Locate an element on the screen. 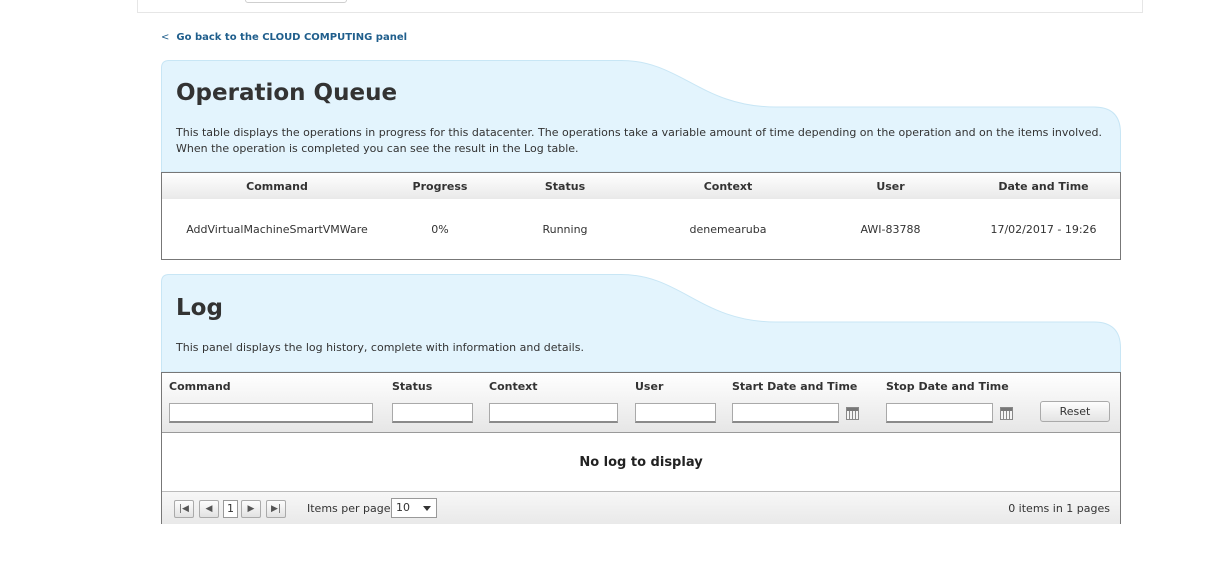 This screenshot has height=564, width=1223. back-to-cloud-computing-link: < Go back to the CLOUD COMPUTING panel is located at coordinates (284, 37).